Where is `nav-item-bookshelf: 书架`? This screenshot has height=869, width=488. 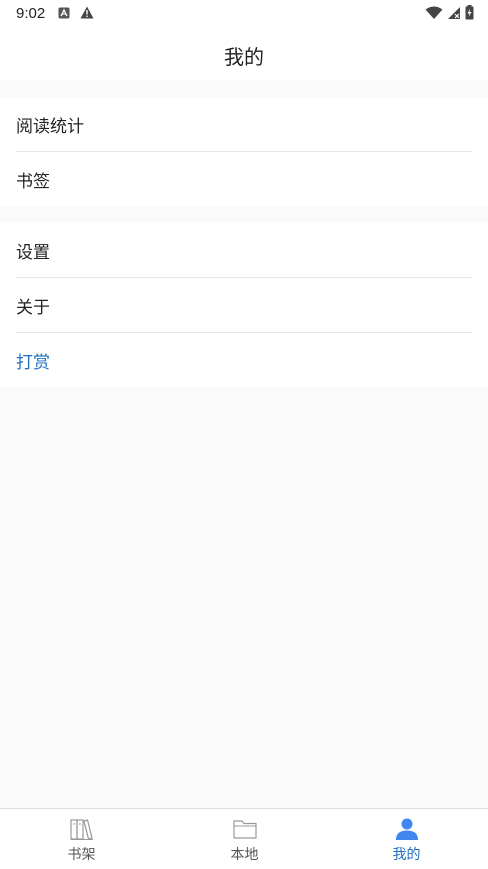
nav-item-bookshelf: 书架 is located at coordinates (81, 839).